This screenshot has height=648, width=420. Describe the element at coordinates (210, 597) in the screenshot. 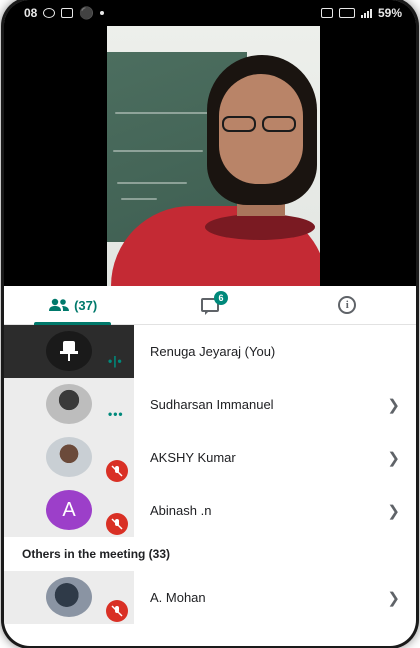

I see `participant-row: A. Mohan ❯` at that location.